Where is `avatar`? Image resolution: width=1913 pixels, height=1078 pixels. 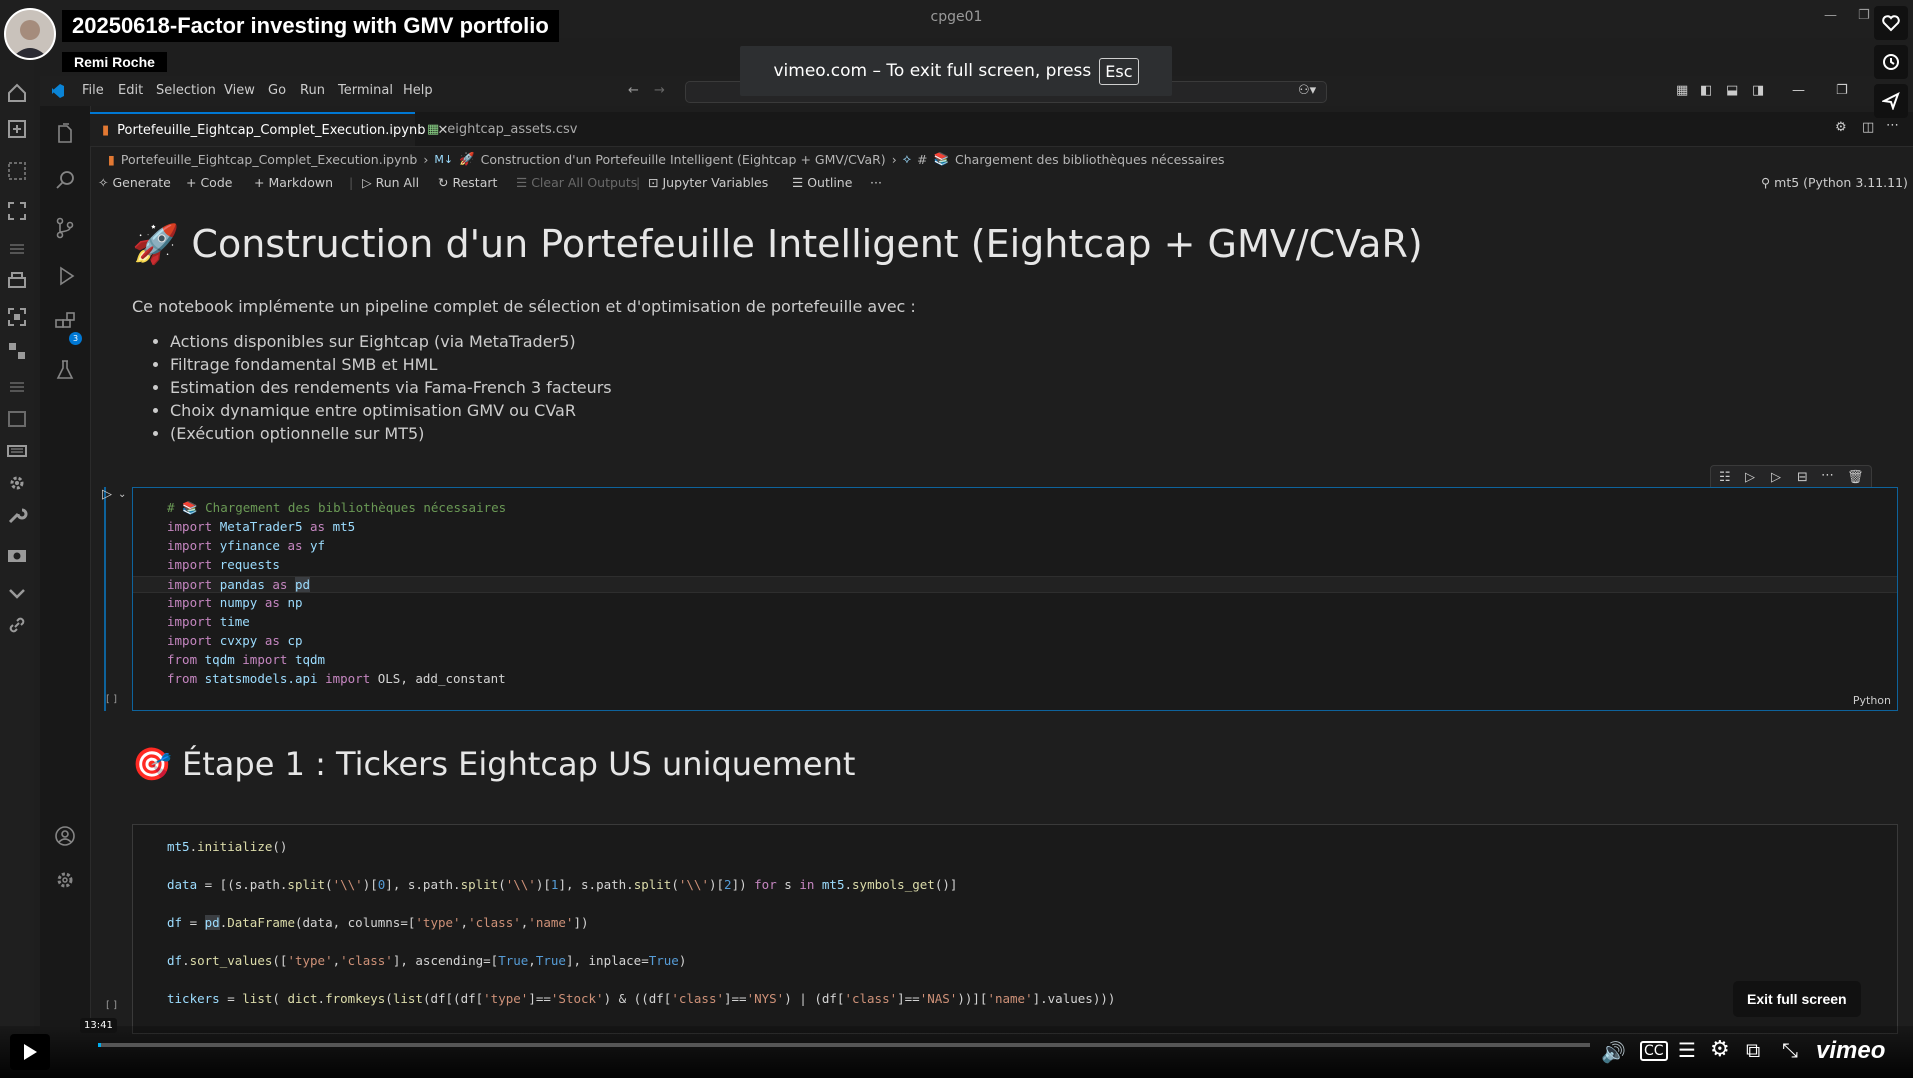
avatar is located at coordinates (30, 34).